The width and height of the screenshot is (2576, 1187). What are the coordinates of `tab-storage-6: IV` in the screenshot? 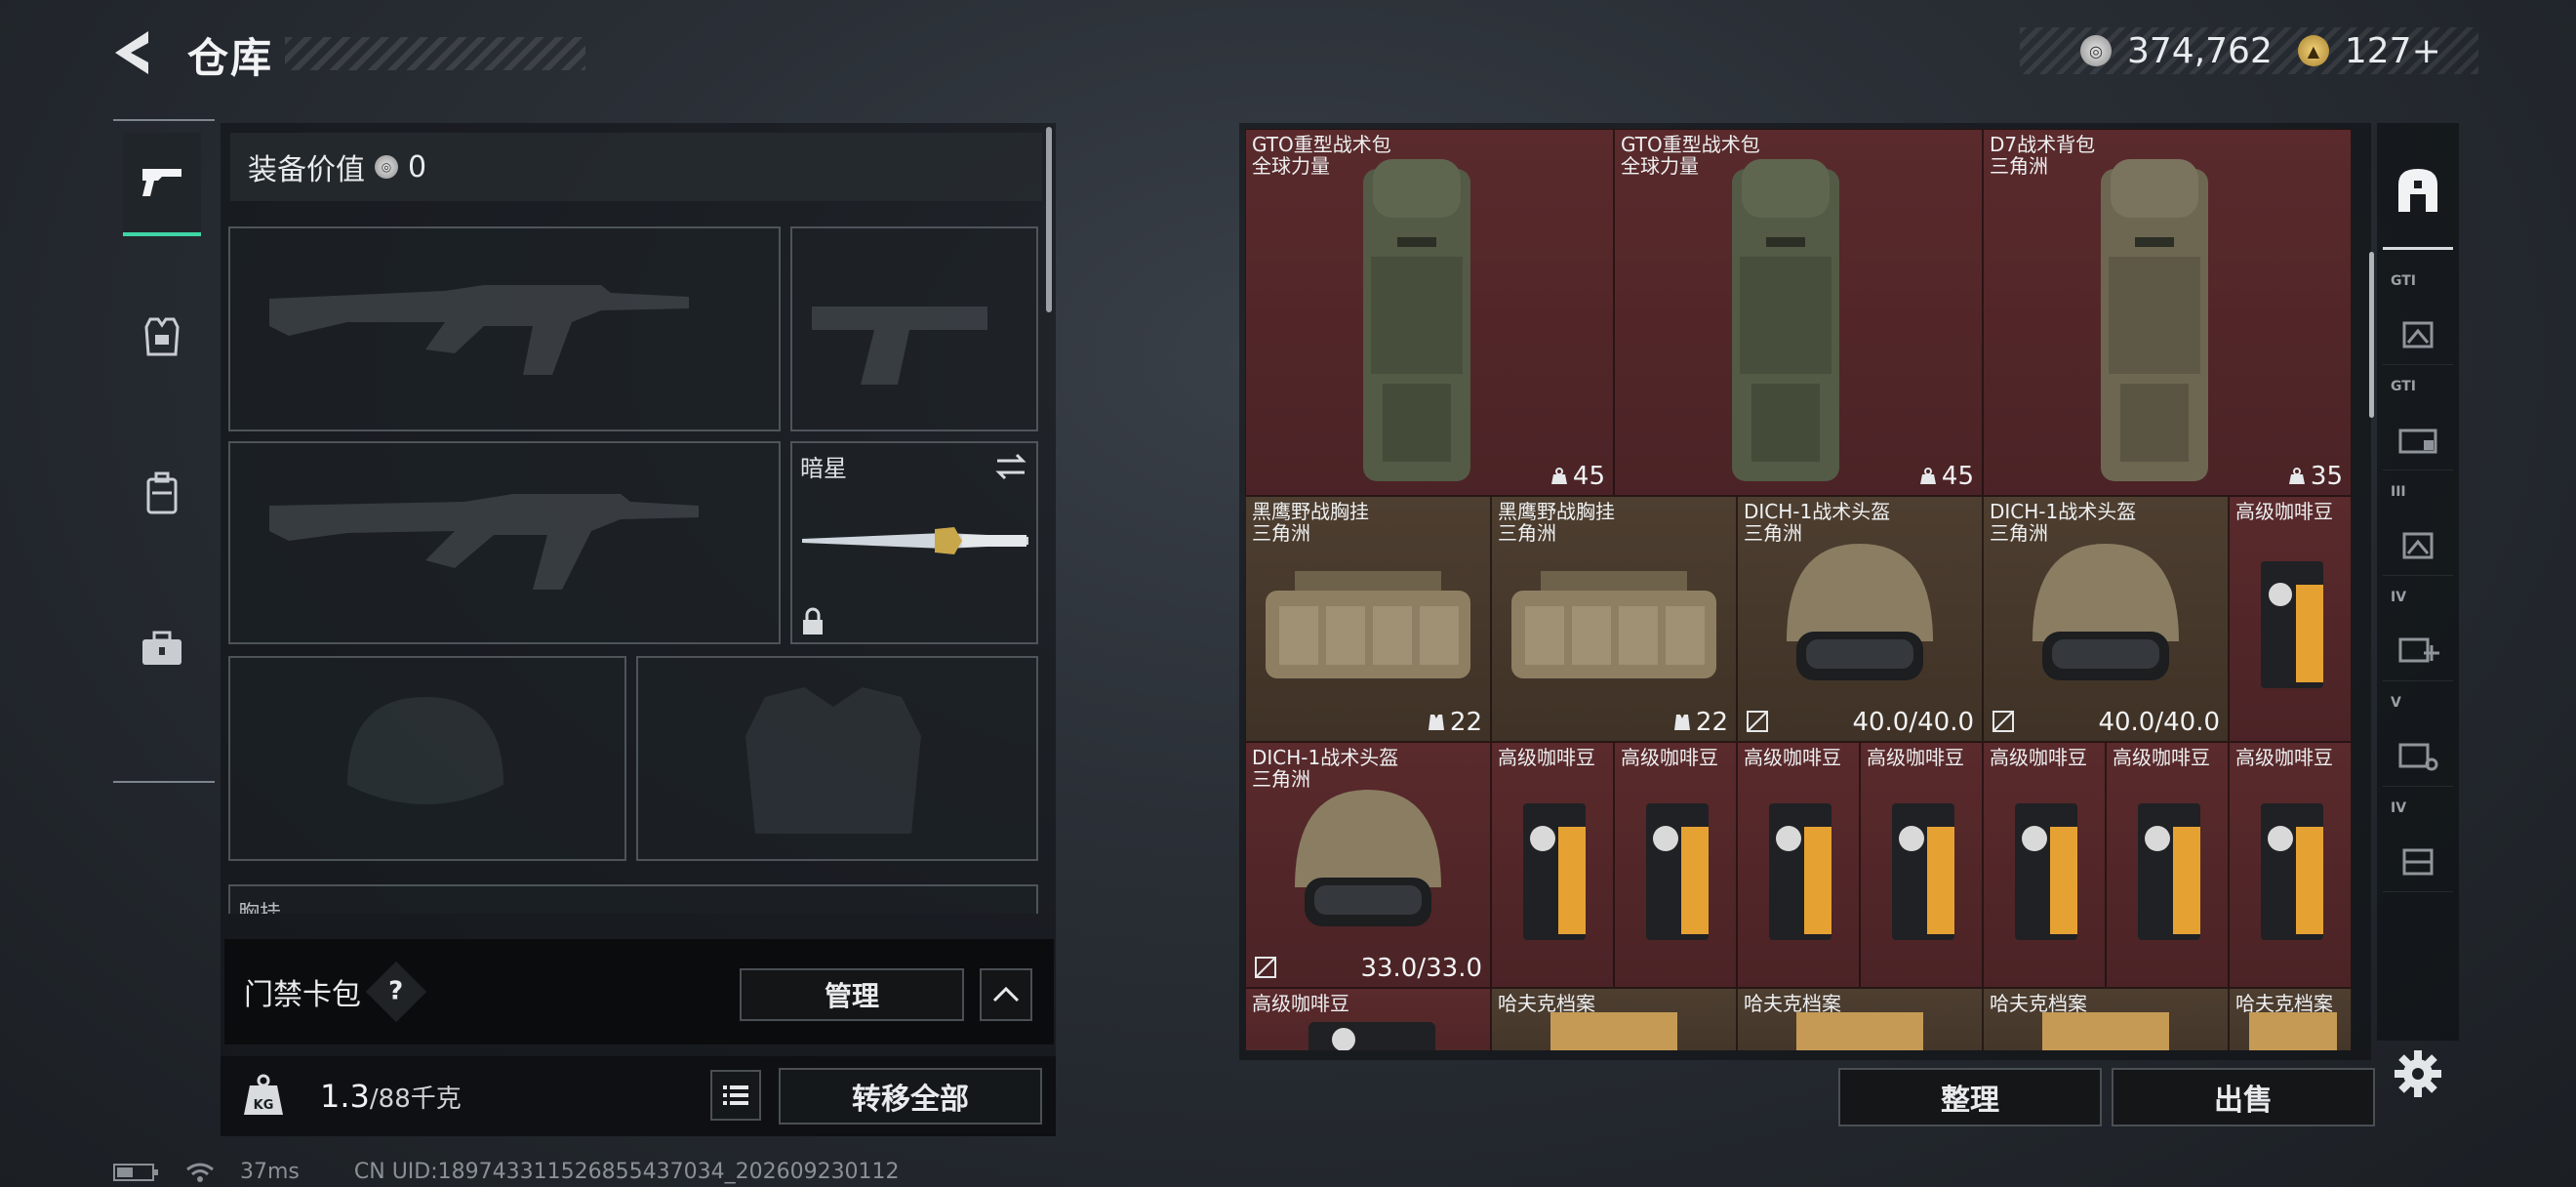 It's located at (2418, 840).